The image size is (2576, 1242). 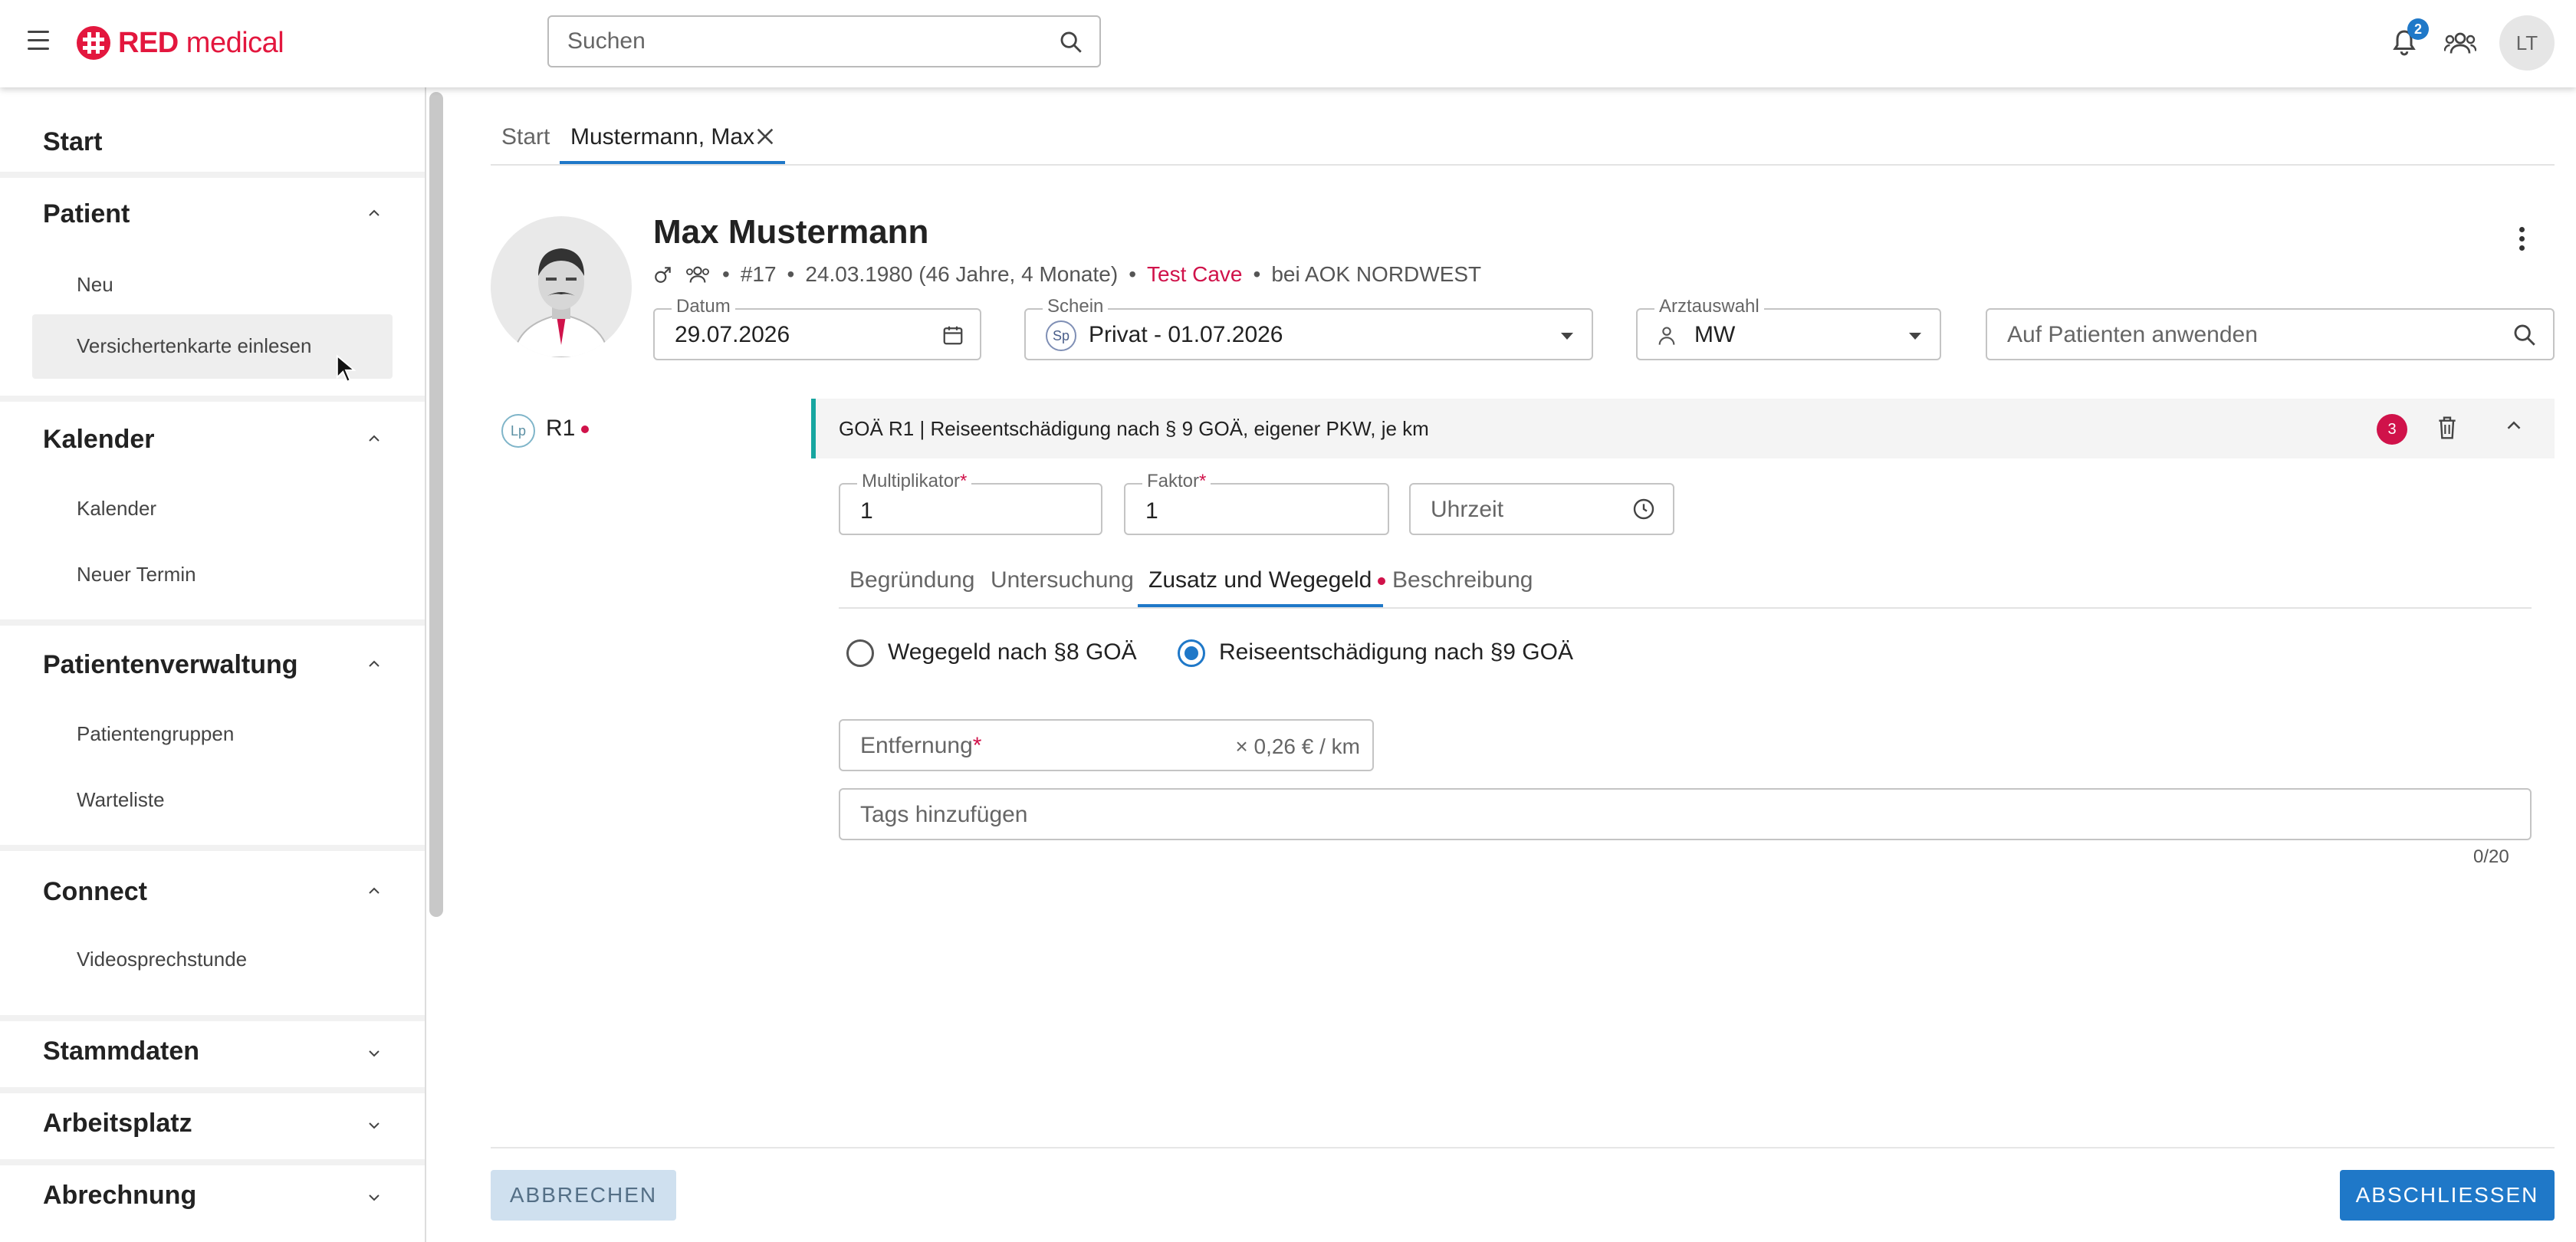 I want to click on required-dot, so click(x=1382, y=582).